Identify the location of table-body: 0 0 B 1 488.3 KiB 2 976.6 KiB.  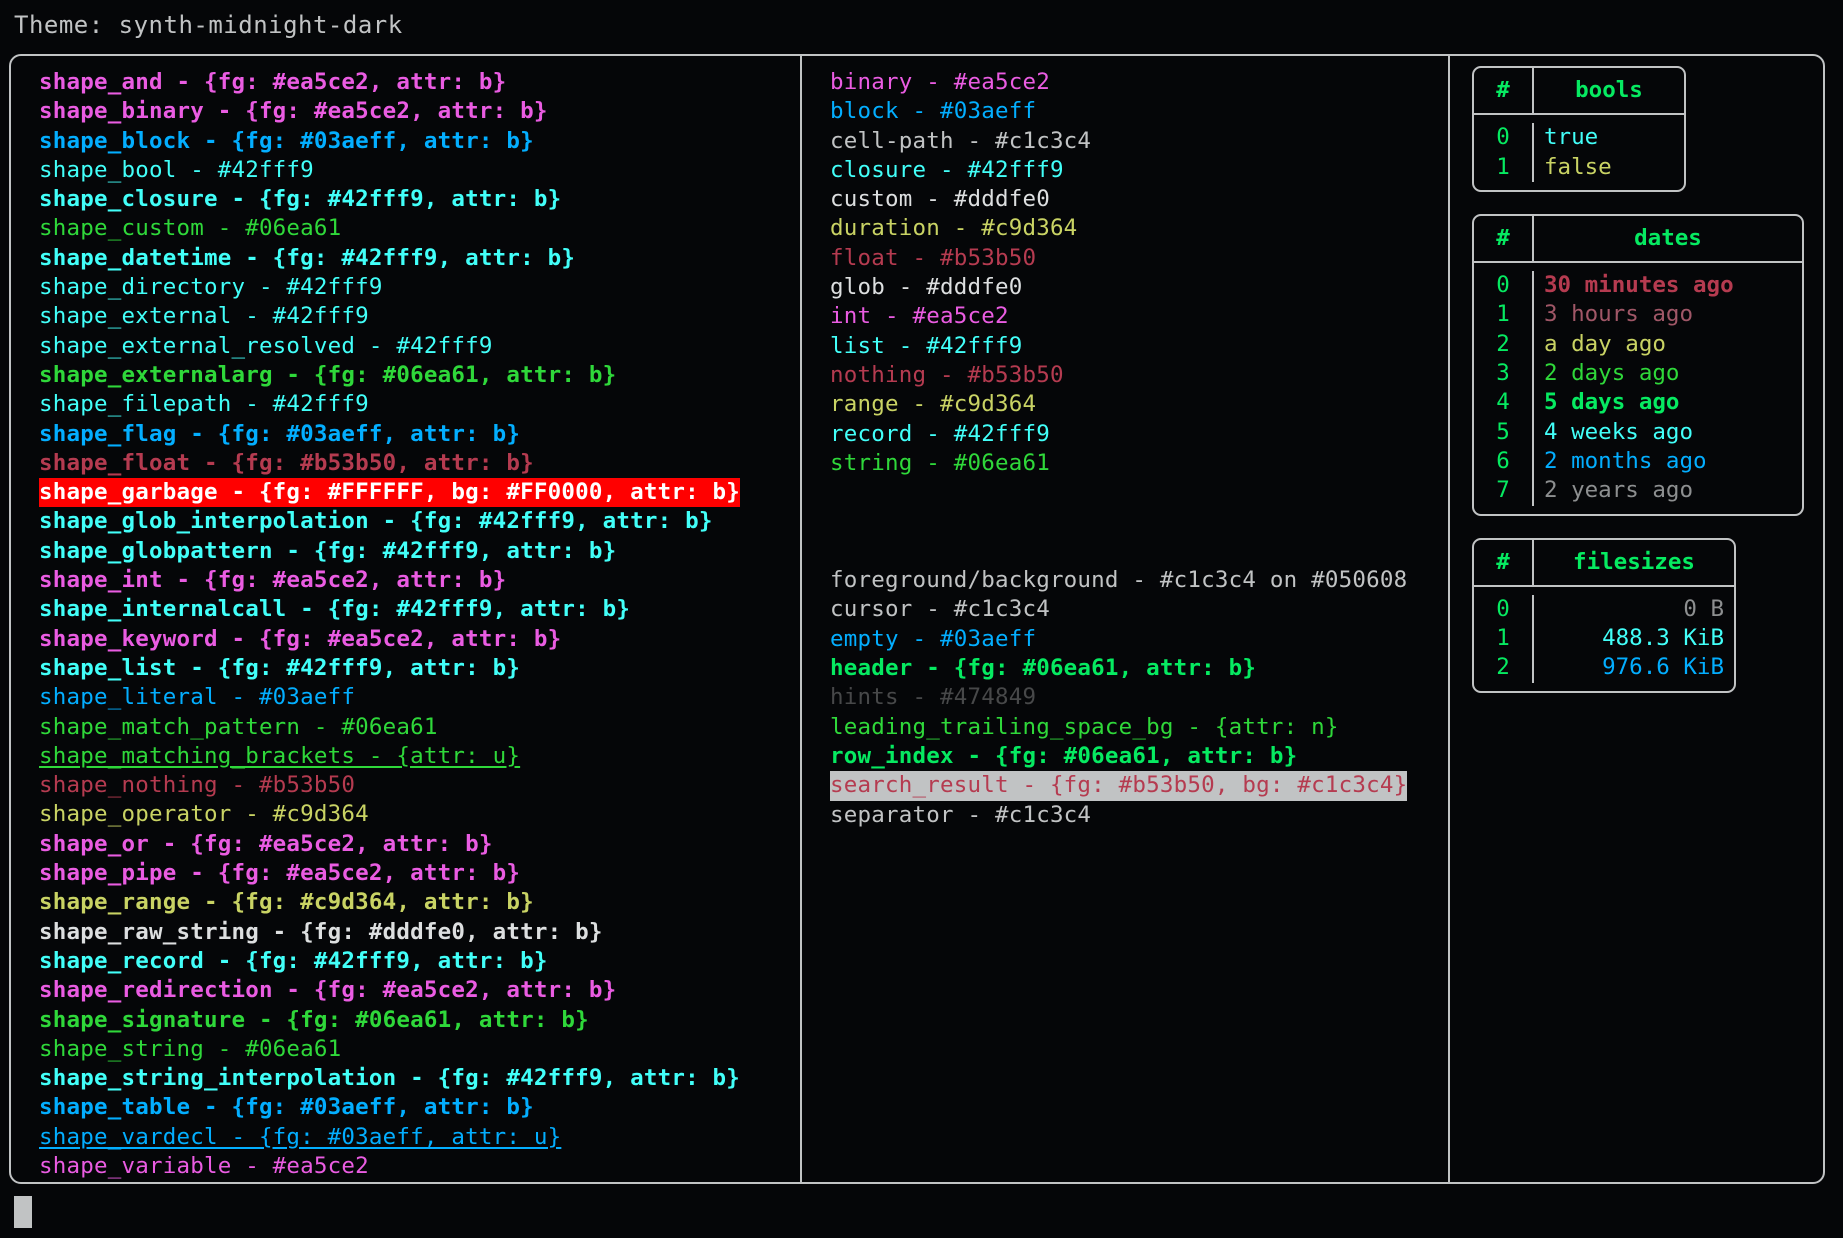
(1604, 639).